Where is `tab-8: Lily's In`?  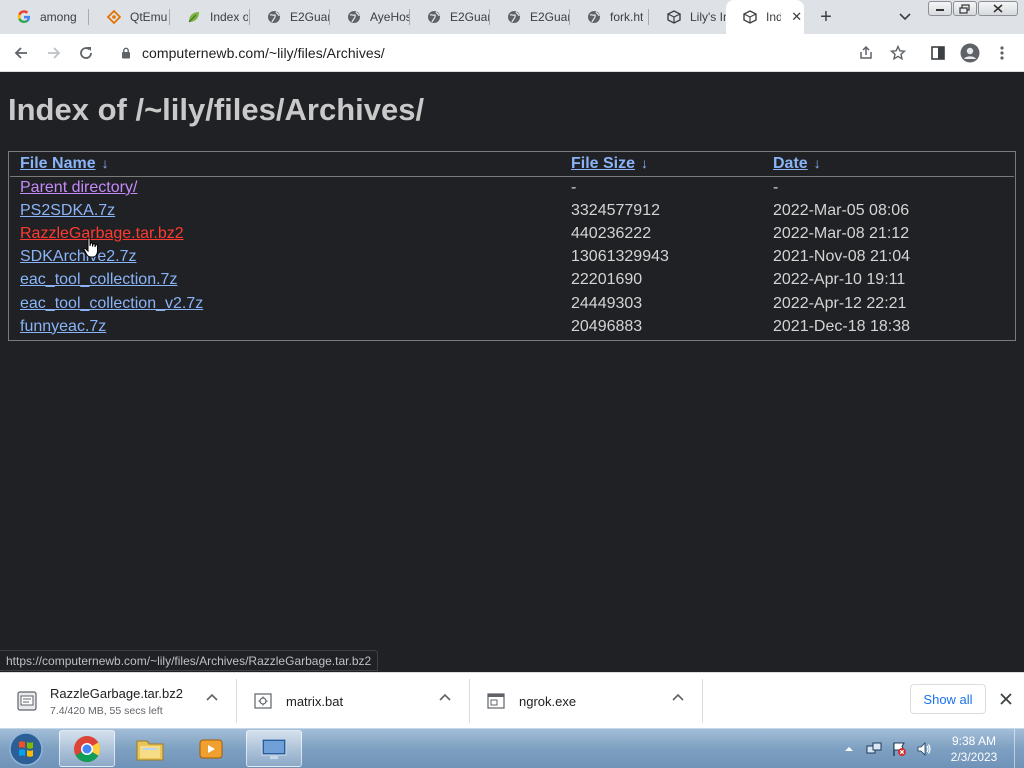
tab-8: Lily's In is located at coordinates (688, 17).